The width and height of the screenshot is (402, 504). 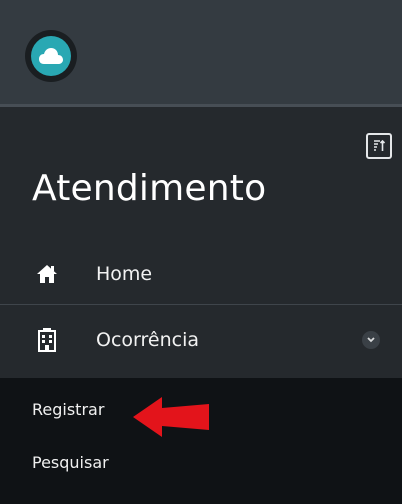 I want to click on sort-icon, so click(x=380, y=145).